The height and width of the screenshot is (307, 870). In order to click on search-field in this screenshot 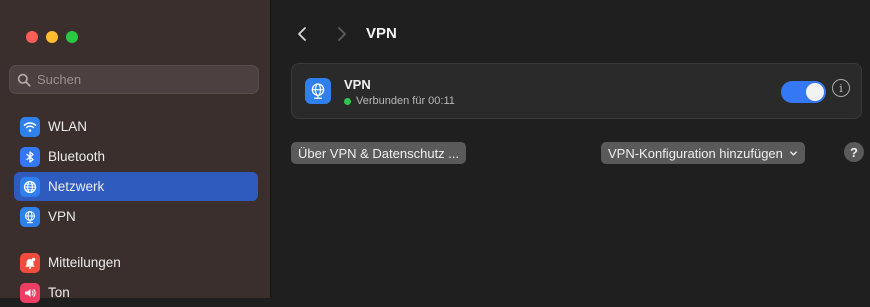, I will do `click(134, 79)`.